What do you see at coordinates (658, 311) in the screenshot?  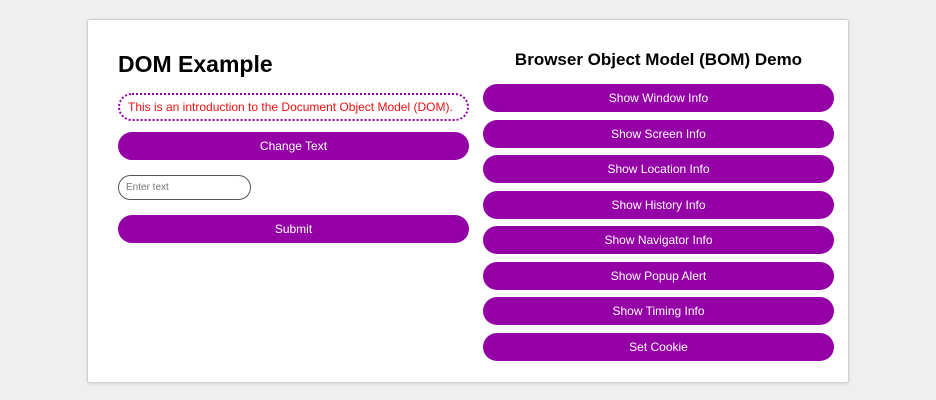 I see `show-timing-info-button: Show Timing Info` at bounding box center [658, 311].